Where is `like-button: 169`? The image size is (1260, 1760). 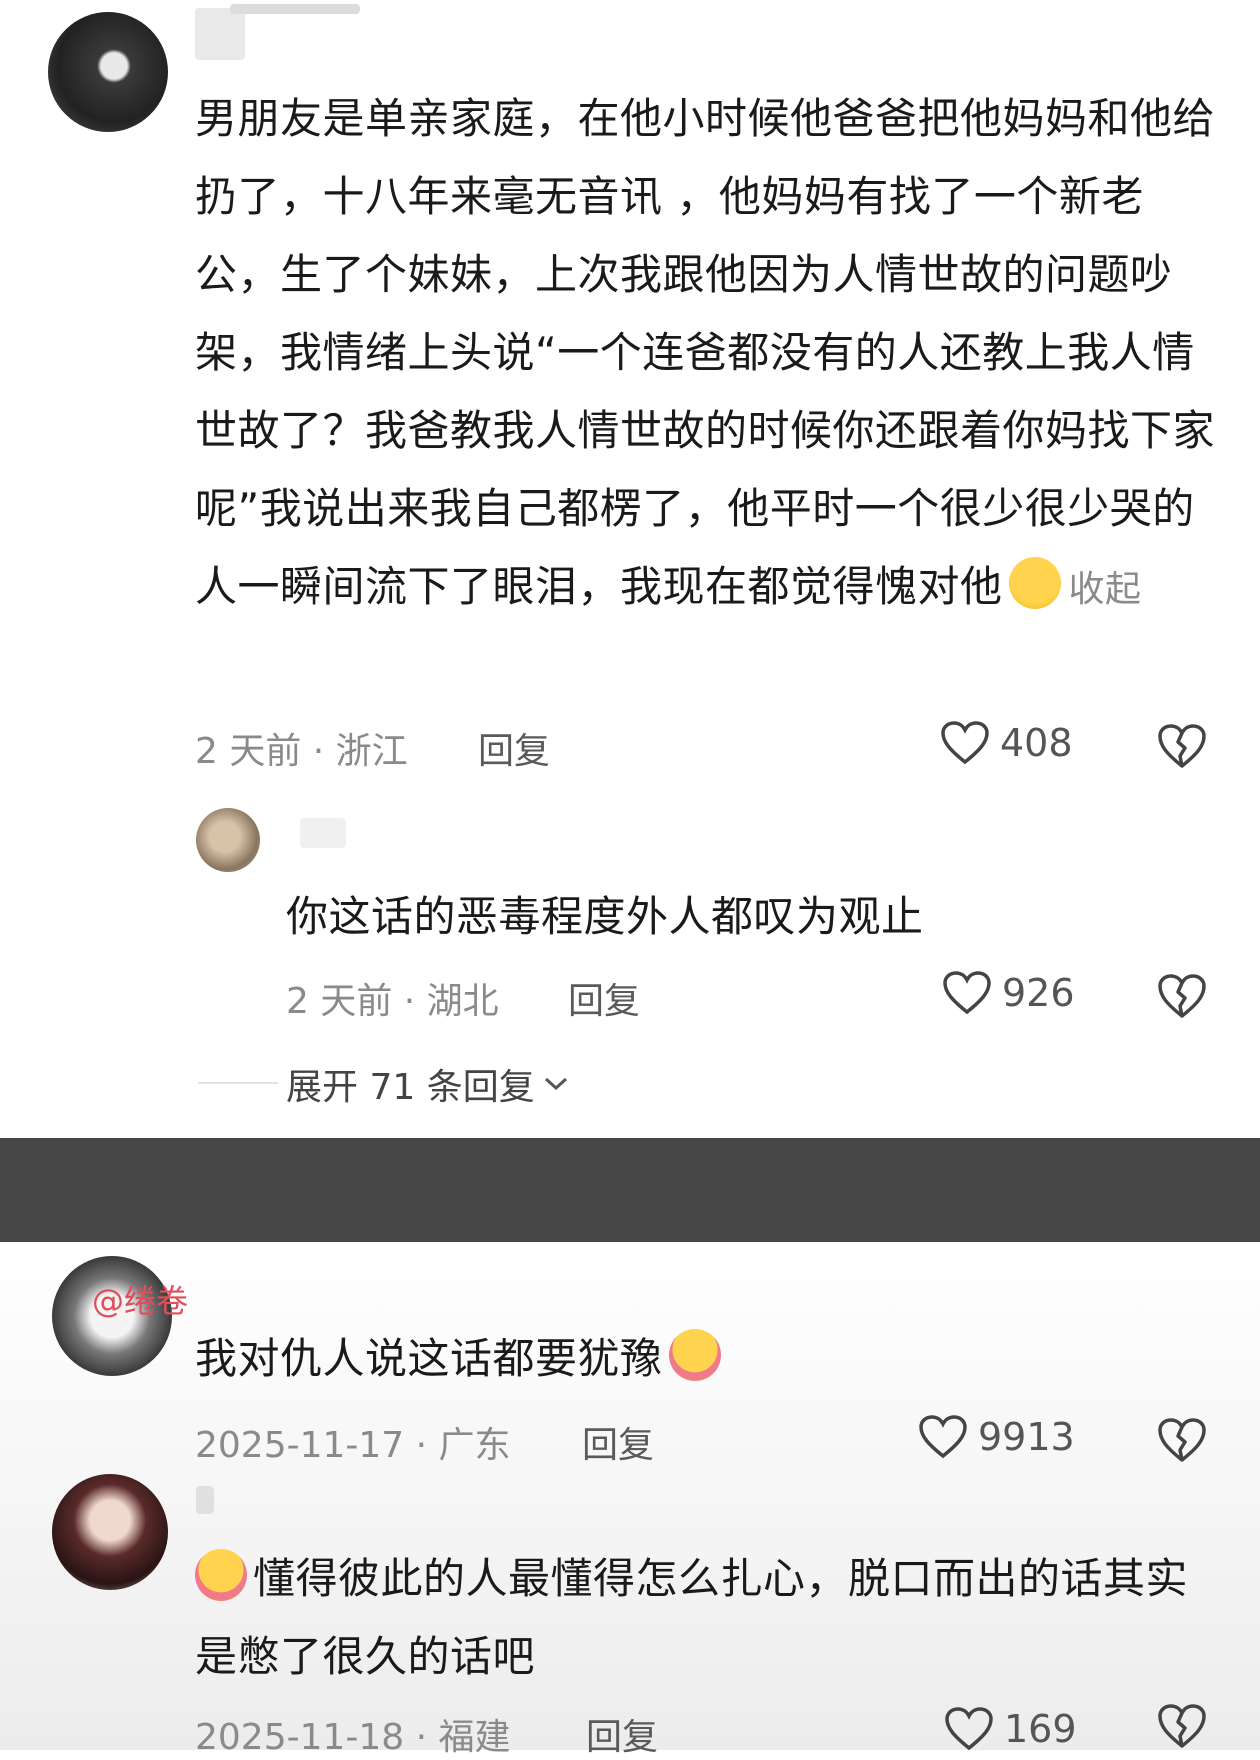
like-button: 169 is located at coordinates (1010, 1729).